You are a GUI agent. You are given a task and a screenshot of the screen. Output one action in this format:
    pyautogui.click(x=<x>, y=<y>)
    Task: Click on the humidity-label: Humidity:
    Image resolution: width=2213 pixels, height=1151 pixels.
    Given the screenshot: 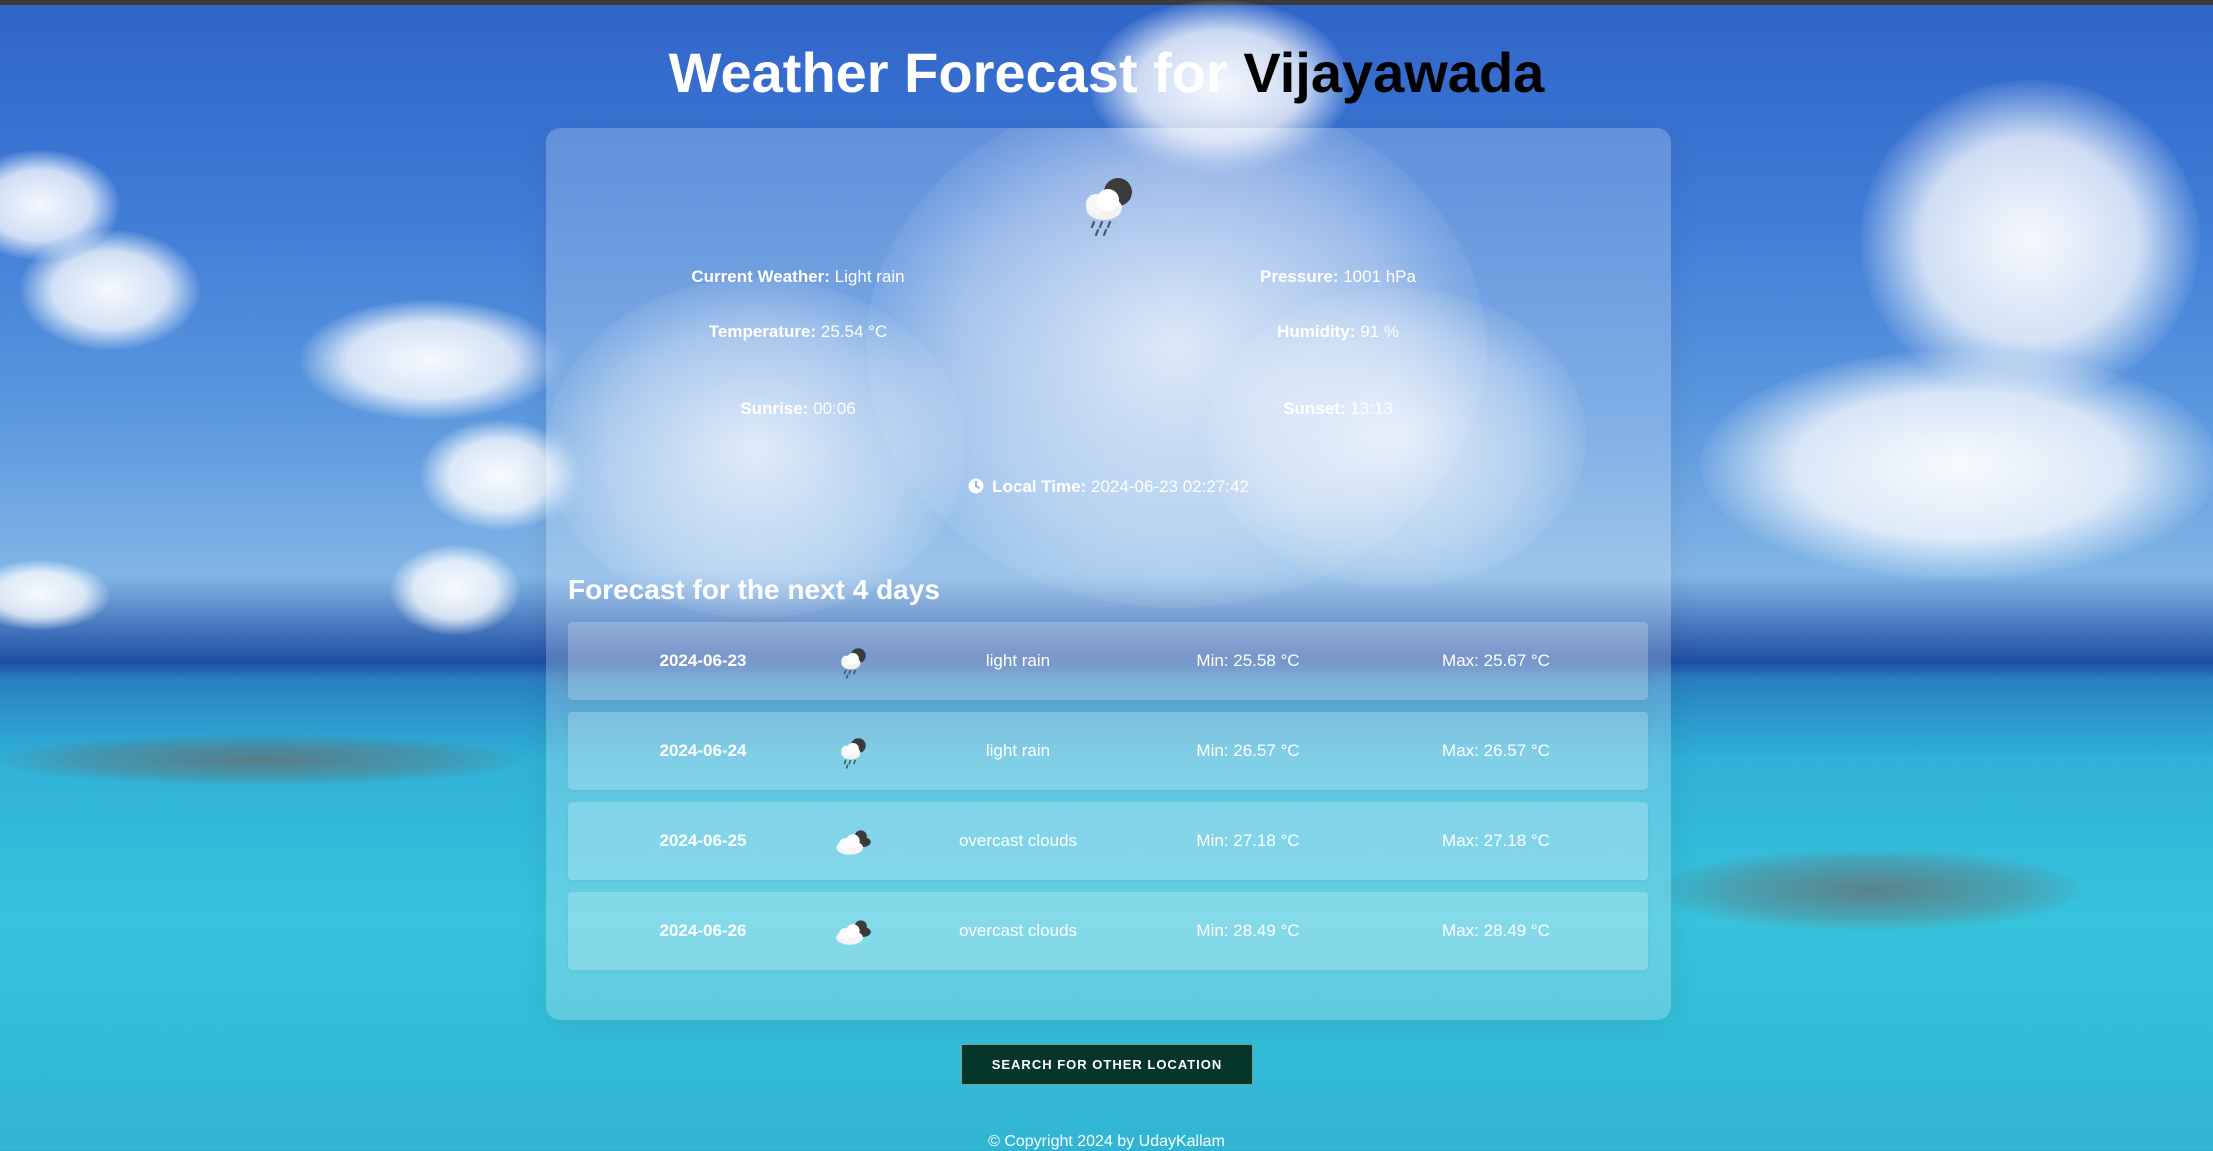 What is the action you would take?
    pyautogui.click(x=1316, y=331)
    